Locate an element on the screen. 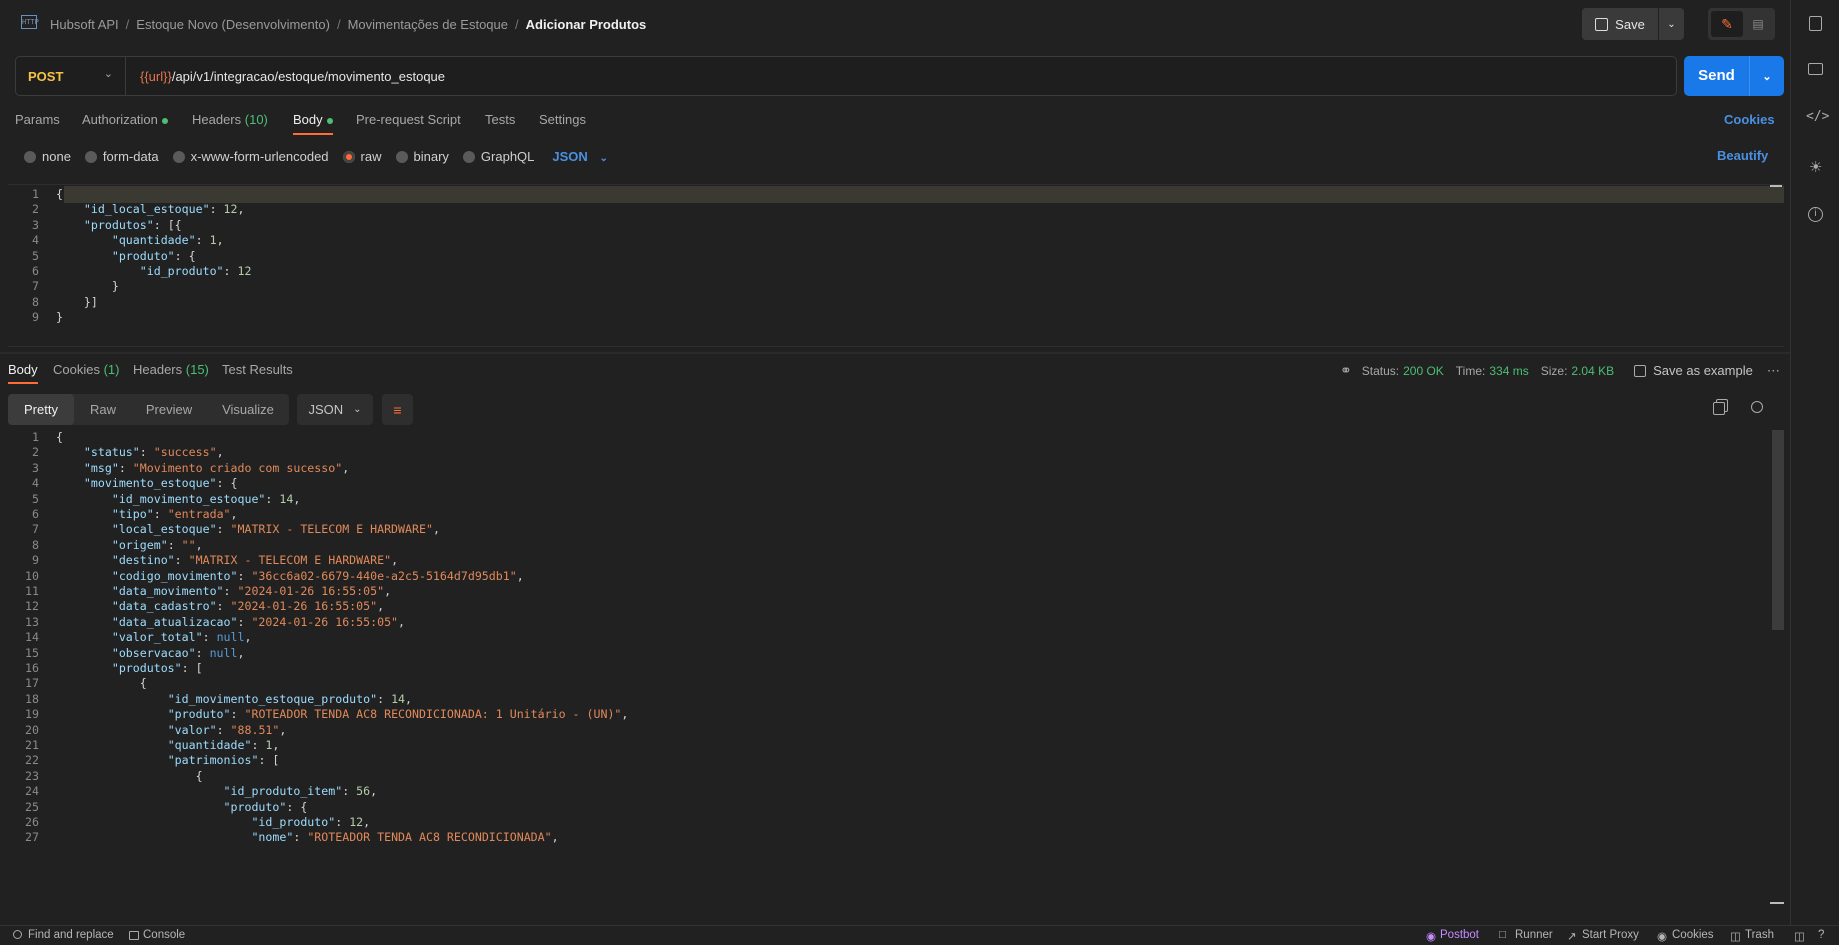 This screenshot has width=1839, height=945. response-tab-headers: Headers (15) is located at coordinates (171, 369).